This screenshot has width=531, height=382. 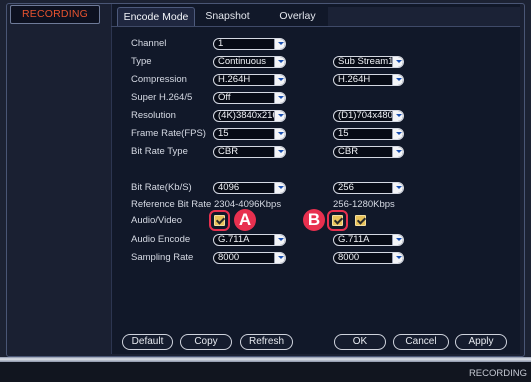 What do you see at coordinates (141, 61) in the screenshot?
I see `type-label: Type` at bounding box center [141, 61].